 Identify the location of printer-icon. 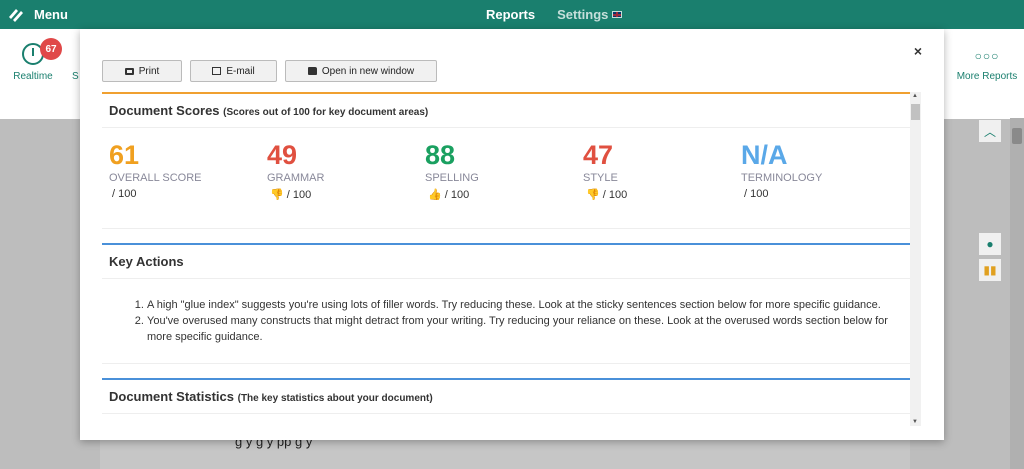
(129, 71).